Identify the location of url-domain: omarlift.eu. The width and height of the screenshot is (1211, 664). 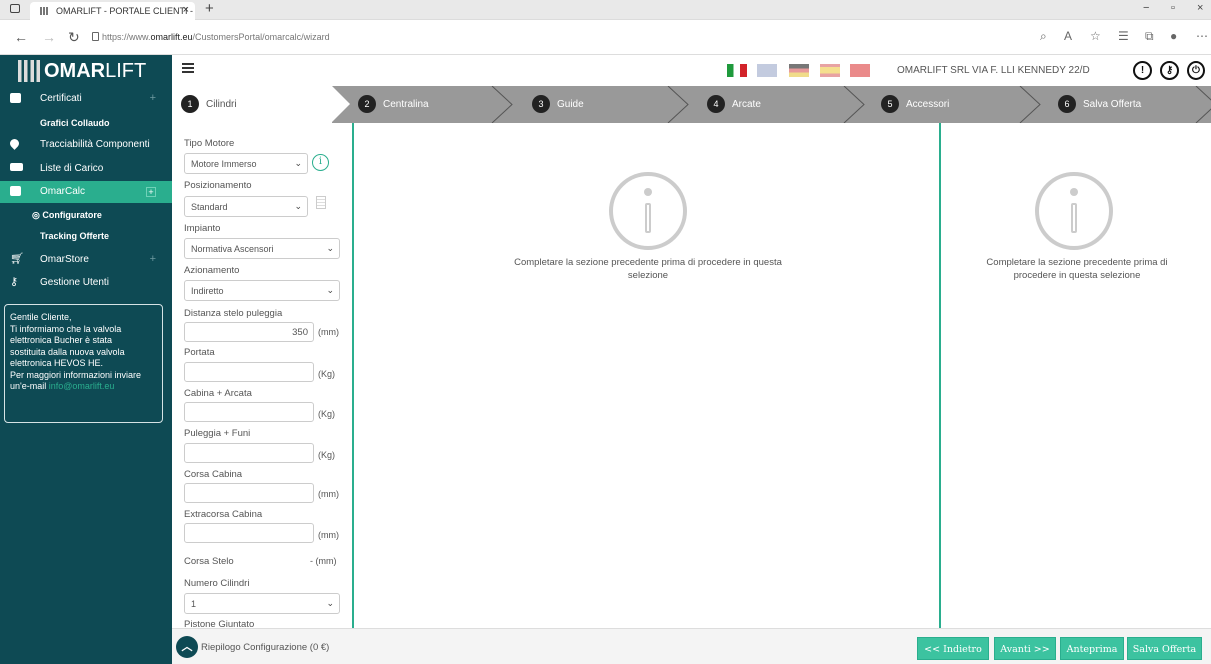
(171, 37).